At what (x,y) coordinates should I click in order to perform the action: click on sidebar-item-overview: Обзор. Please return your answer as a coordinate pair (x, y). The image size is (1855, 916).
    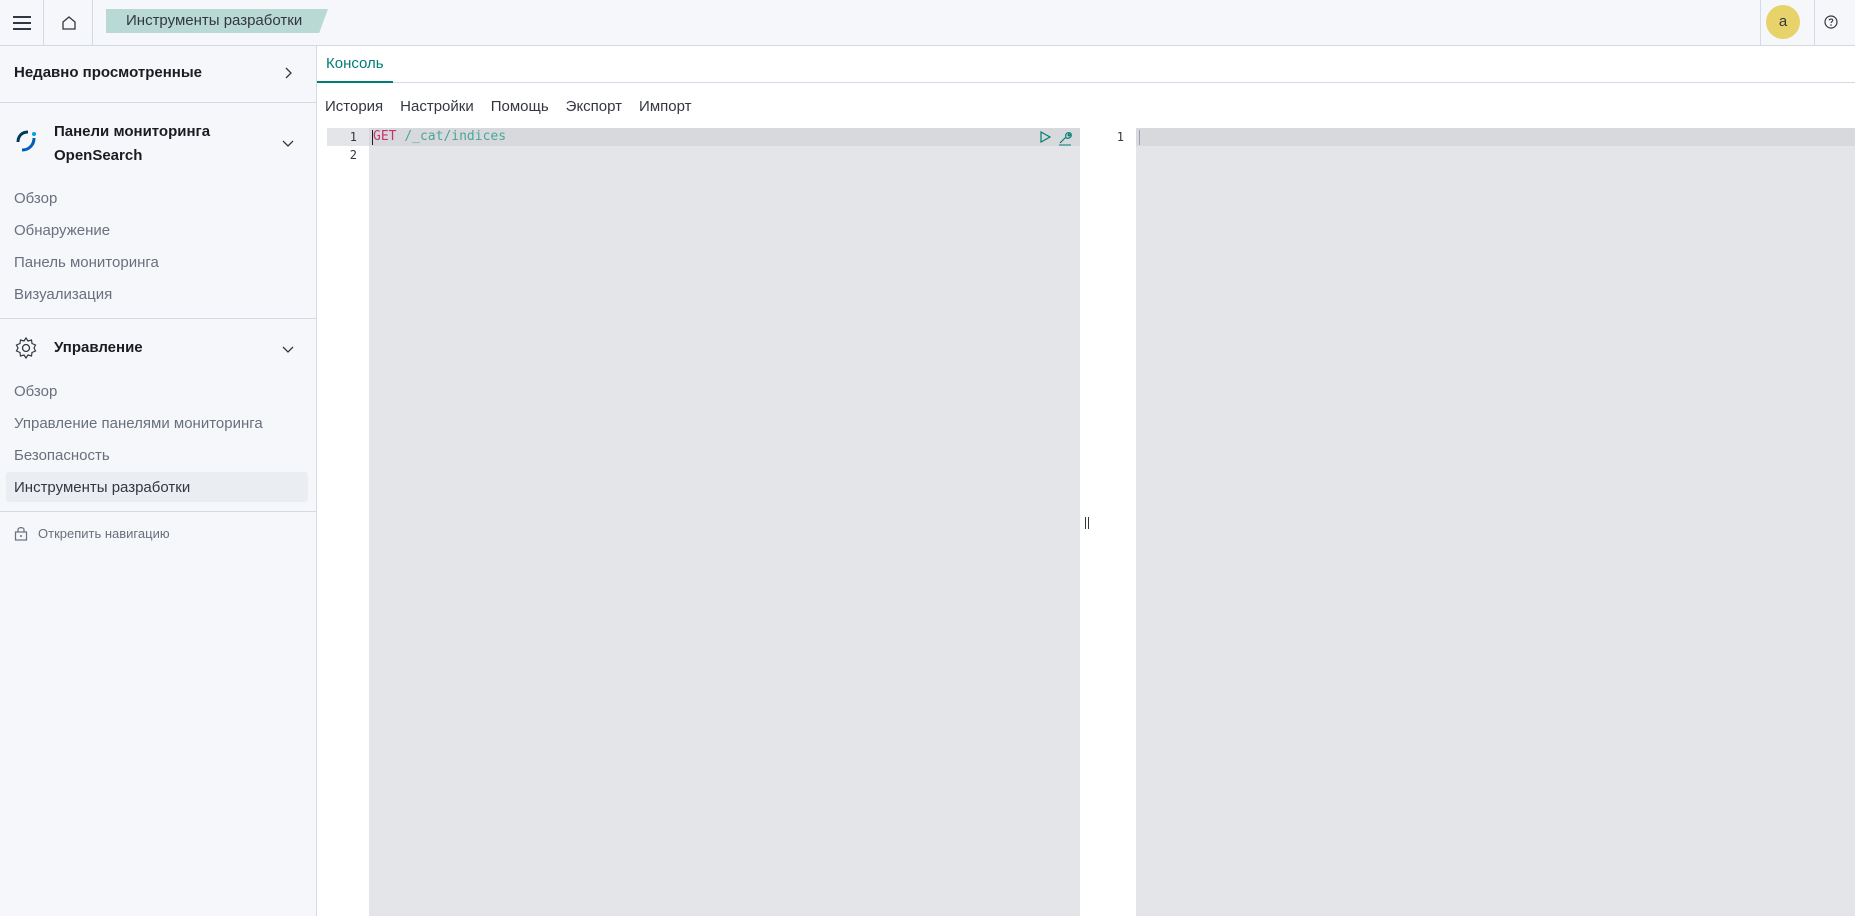
    Looking at the image, I should click on (35, 198).